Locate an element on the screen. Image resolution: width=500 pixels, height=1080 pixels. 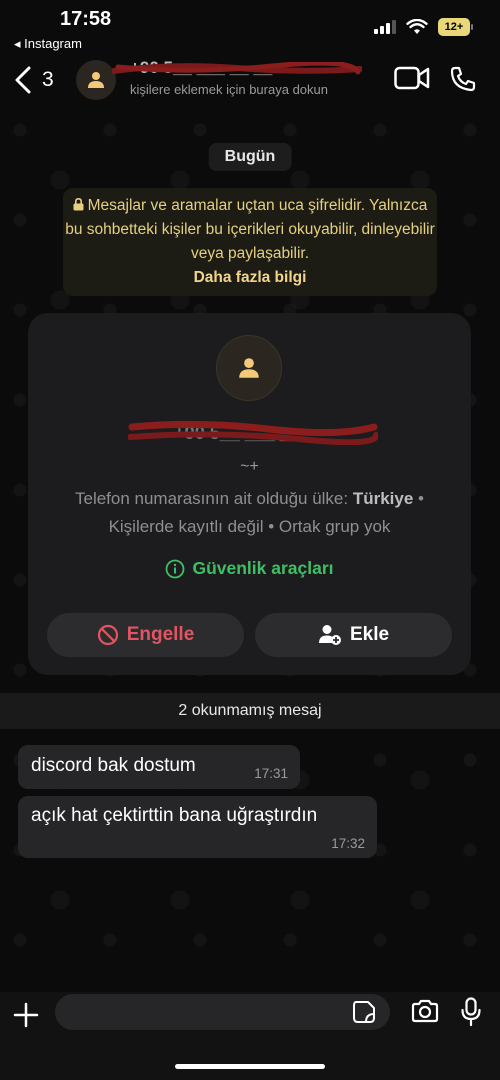
add-contact-button: Ekle is located at coordinates (353, 635).